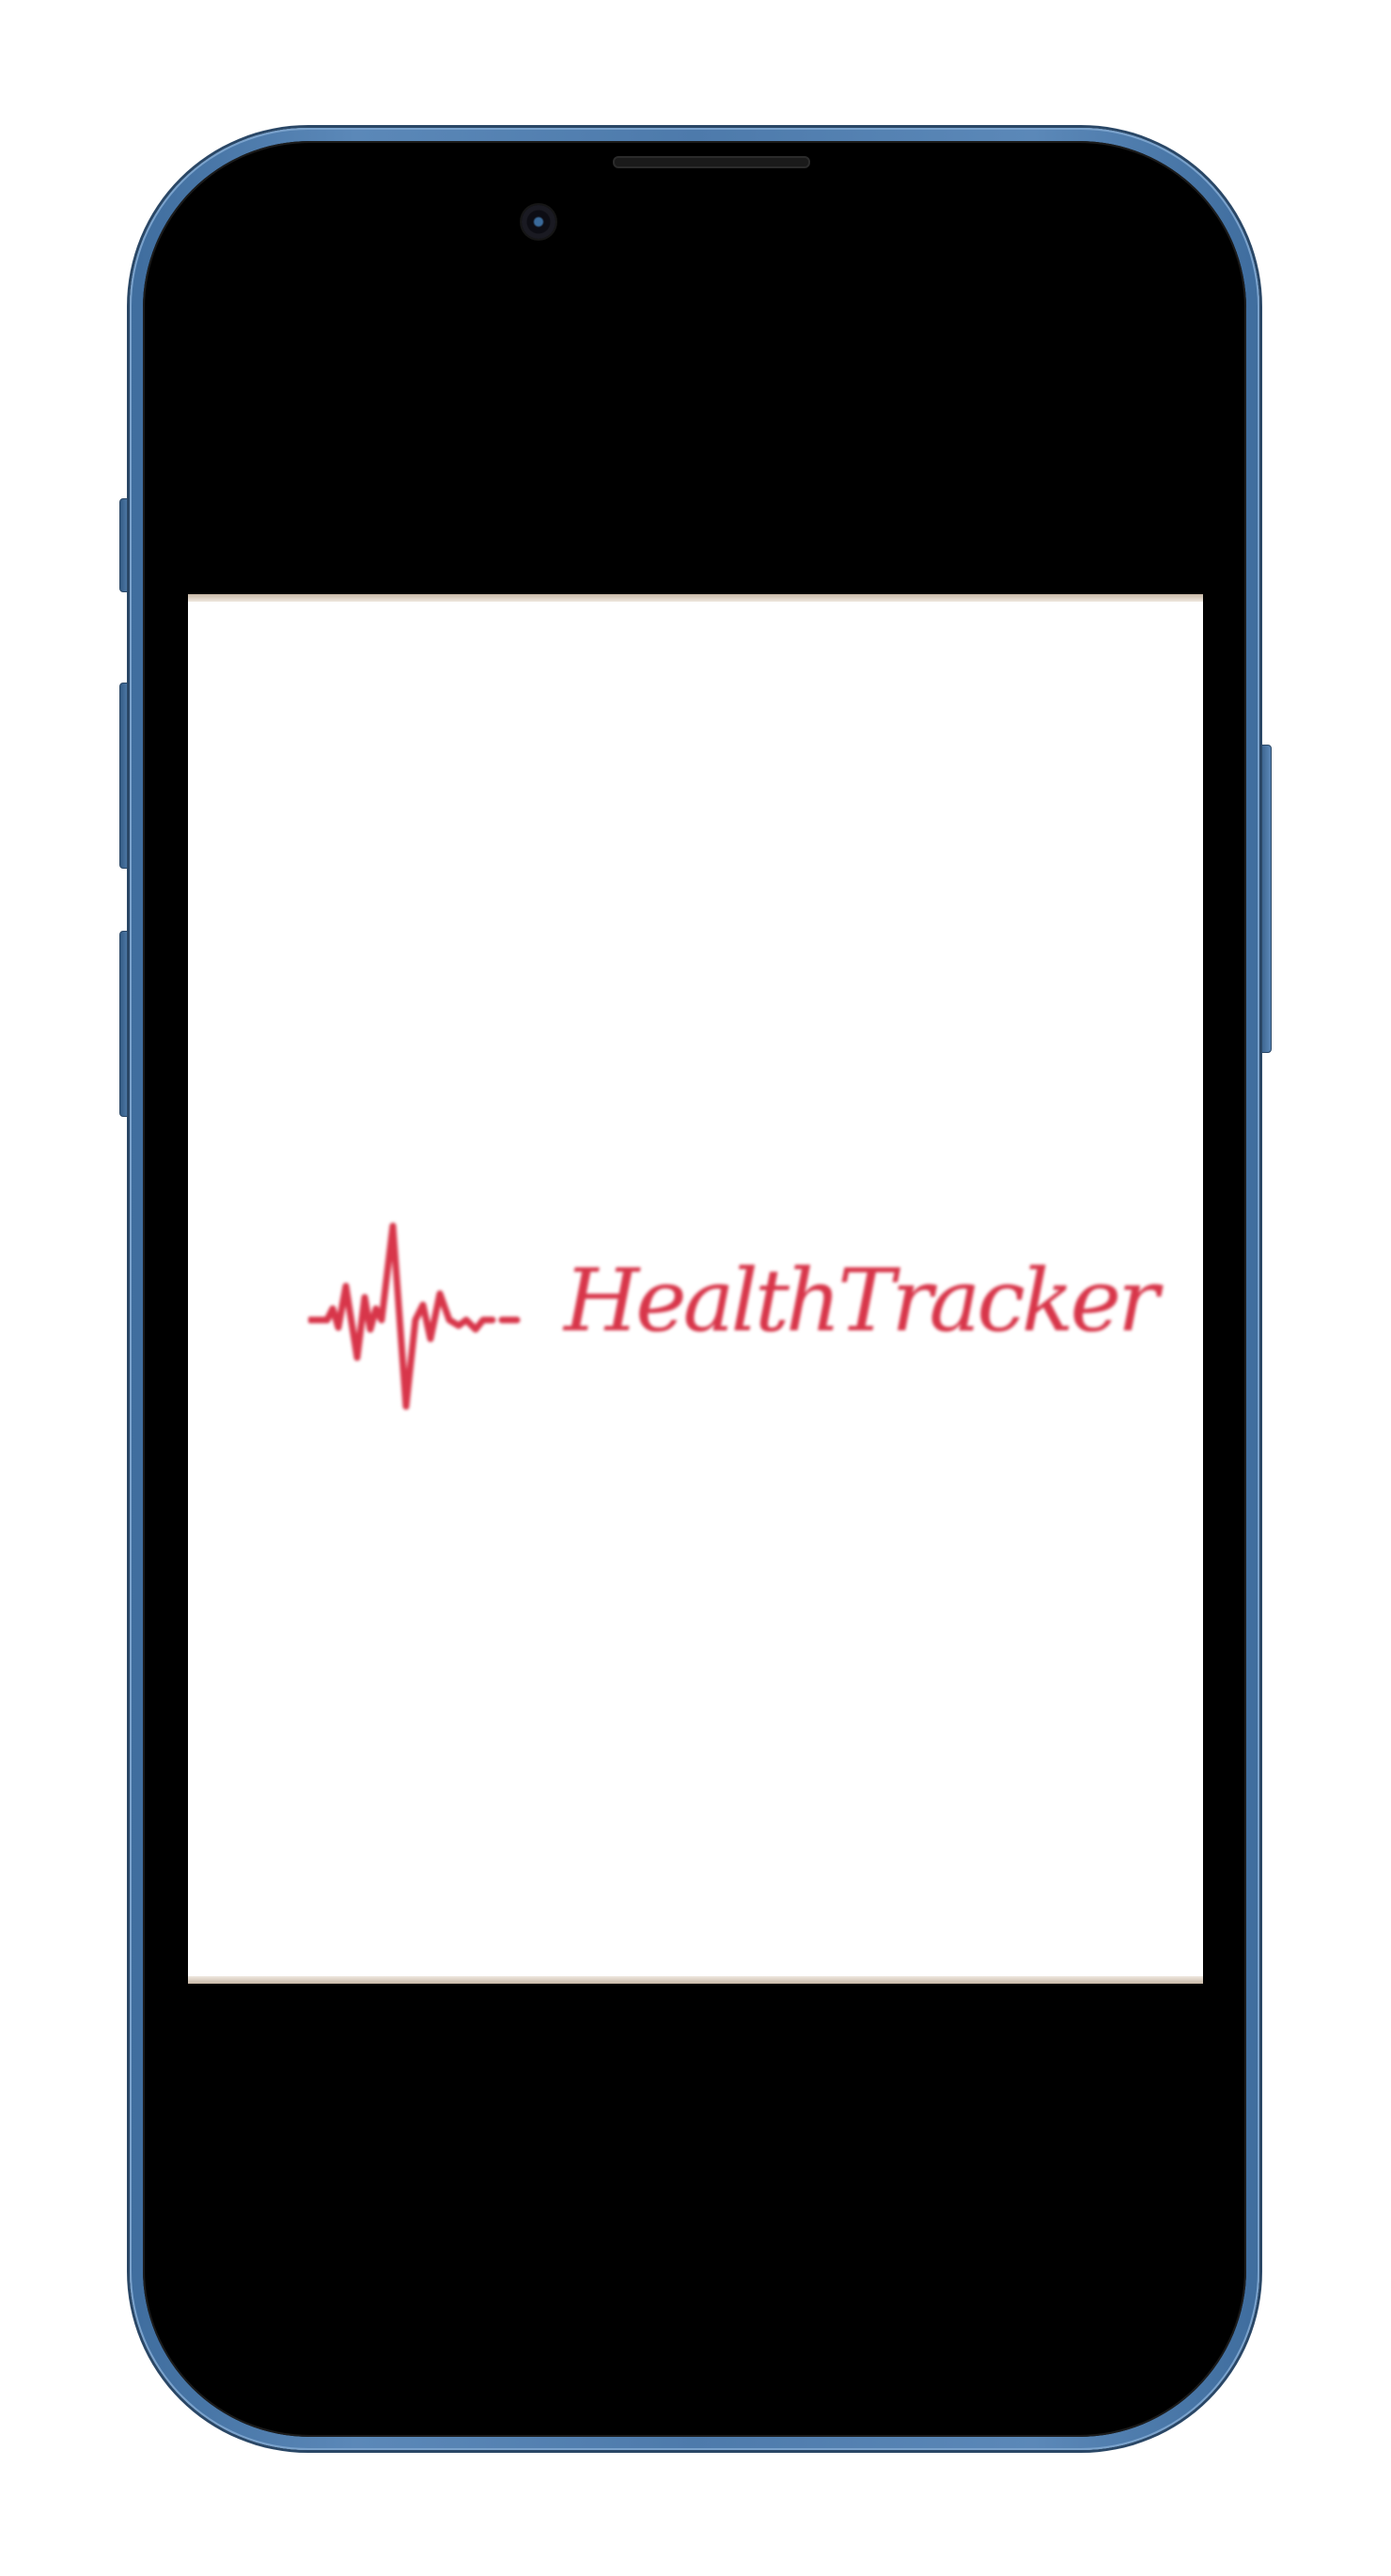 Image resolution: width=1391 pixels, height=2576 pixels. I want to click on heartbeat-pulse-icon, so click(415, 1316).